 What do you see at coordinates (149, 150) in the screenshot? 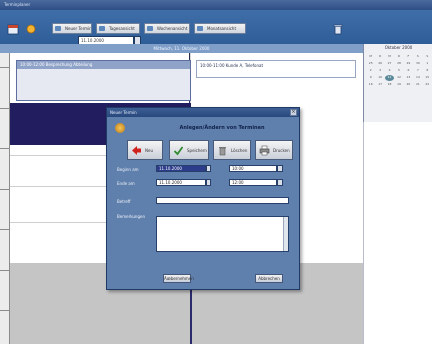
I see `new-button-label: Neu` at bounding box center [149, 150].